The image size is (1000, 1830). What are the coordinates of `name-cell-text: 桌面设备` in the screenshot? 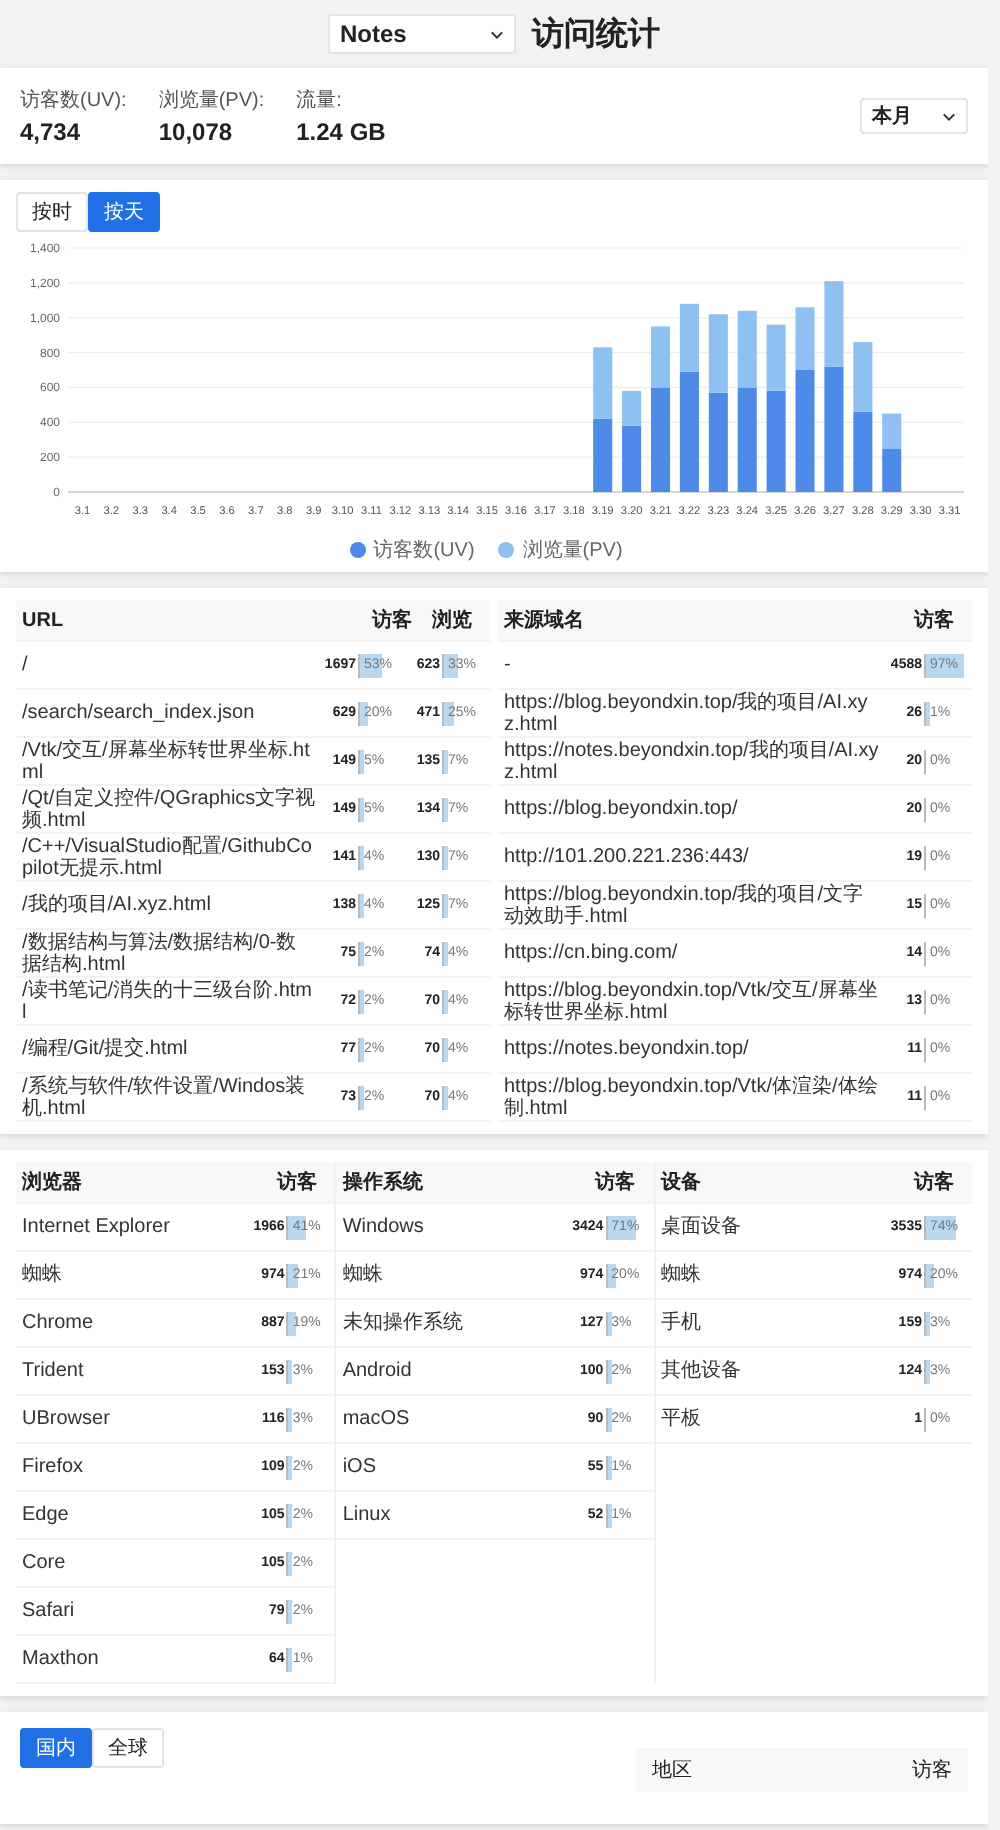 It's located at (702, 1227).